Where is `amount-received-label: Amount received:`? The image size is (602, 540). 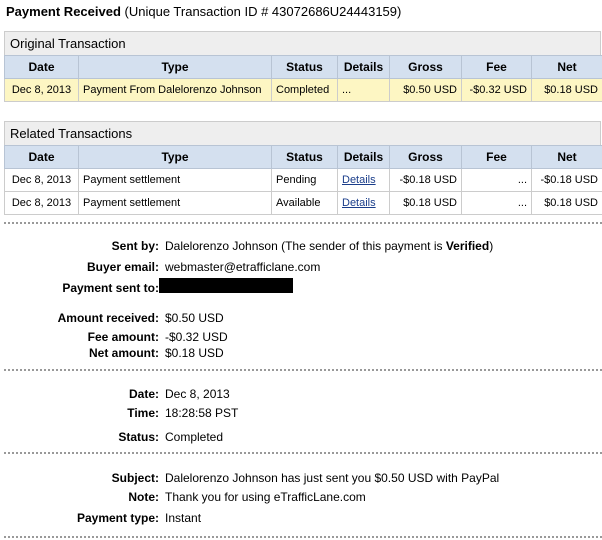 amount-received-label: Amount received: is located at coordinates (108, 318).